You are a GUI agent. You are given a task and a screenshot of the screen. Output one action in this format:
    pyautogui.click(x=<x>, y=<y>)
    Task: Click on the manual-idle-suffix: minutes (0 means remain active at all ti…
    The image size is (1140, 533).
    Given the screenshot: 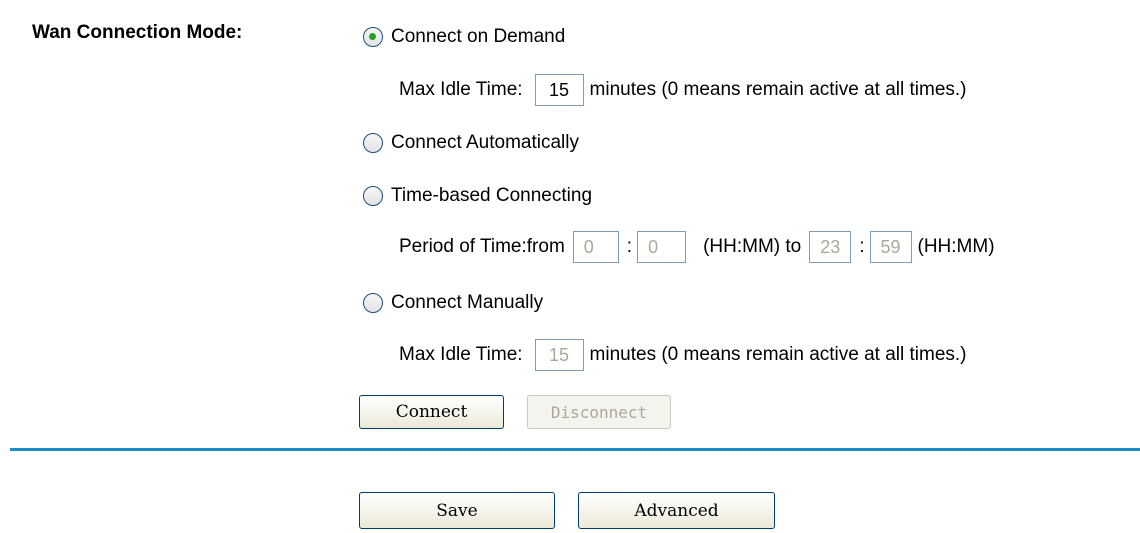 What is the action you would take?
    pyautogui.click(x=778, y=354)
    